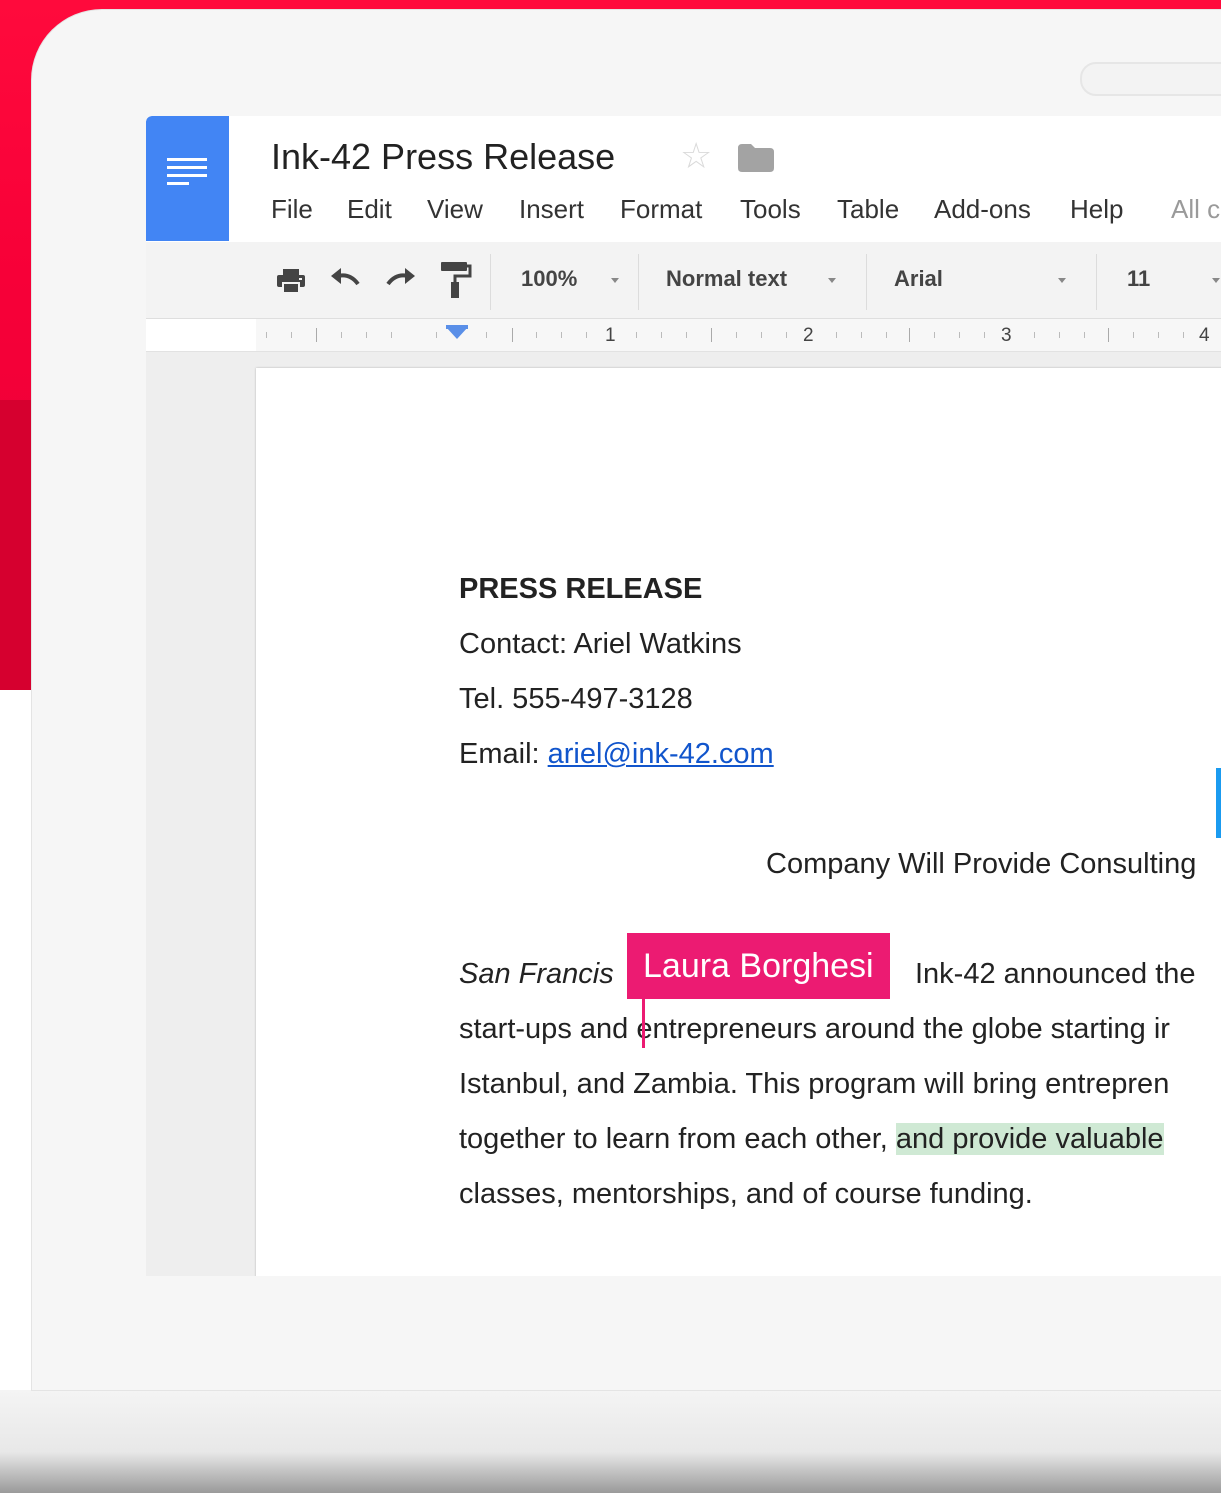 Image resolution: width=1221 pixels, height=1493 pixels. I want to click on ruler-number: 3, so click(1006, 335).